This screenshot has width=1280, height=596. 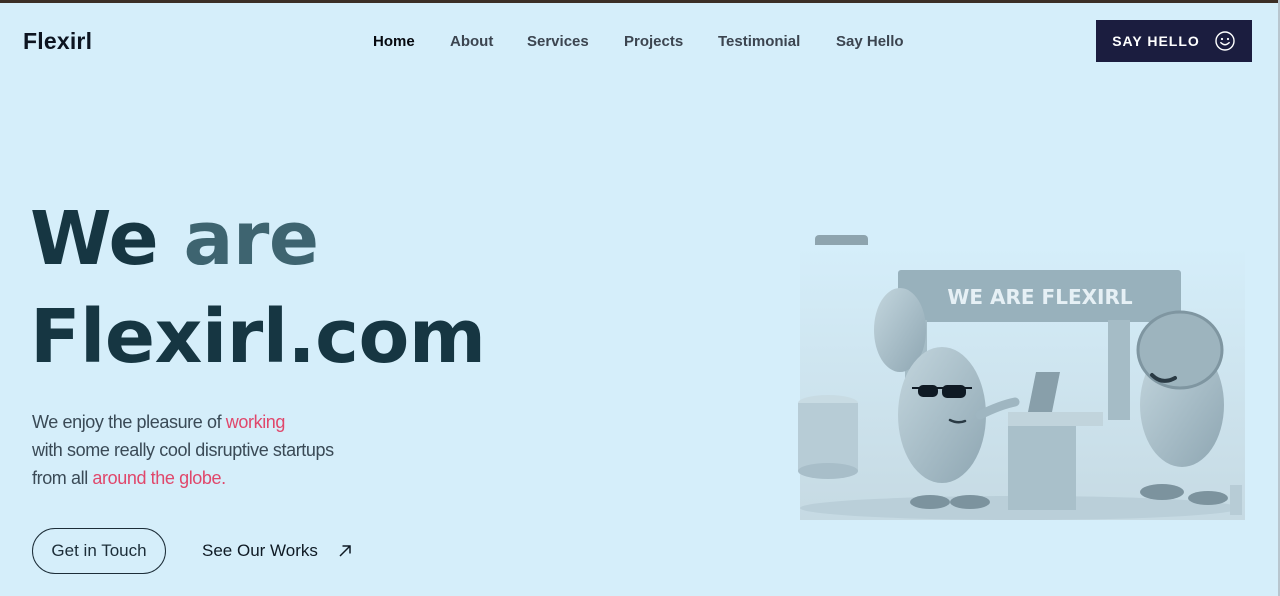 I want to click on see-our-works-label: See Our Works, so click(x=260, y=550).